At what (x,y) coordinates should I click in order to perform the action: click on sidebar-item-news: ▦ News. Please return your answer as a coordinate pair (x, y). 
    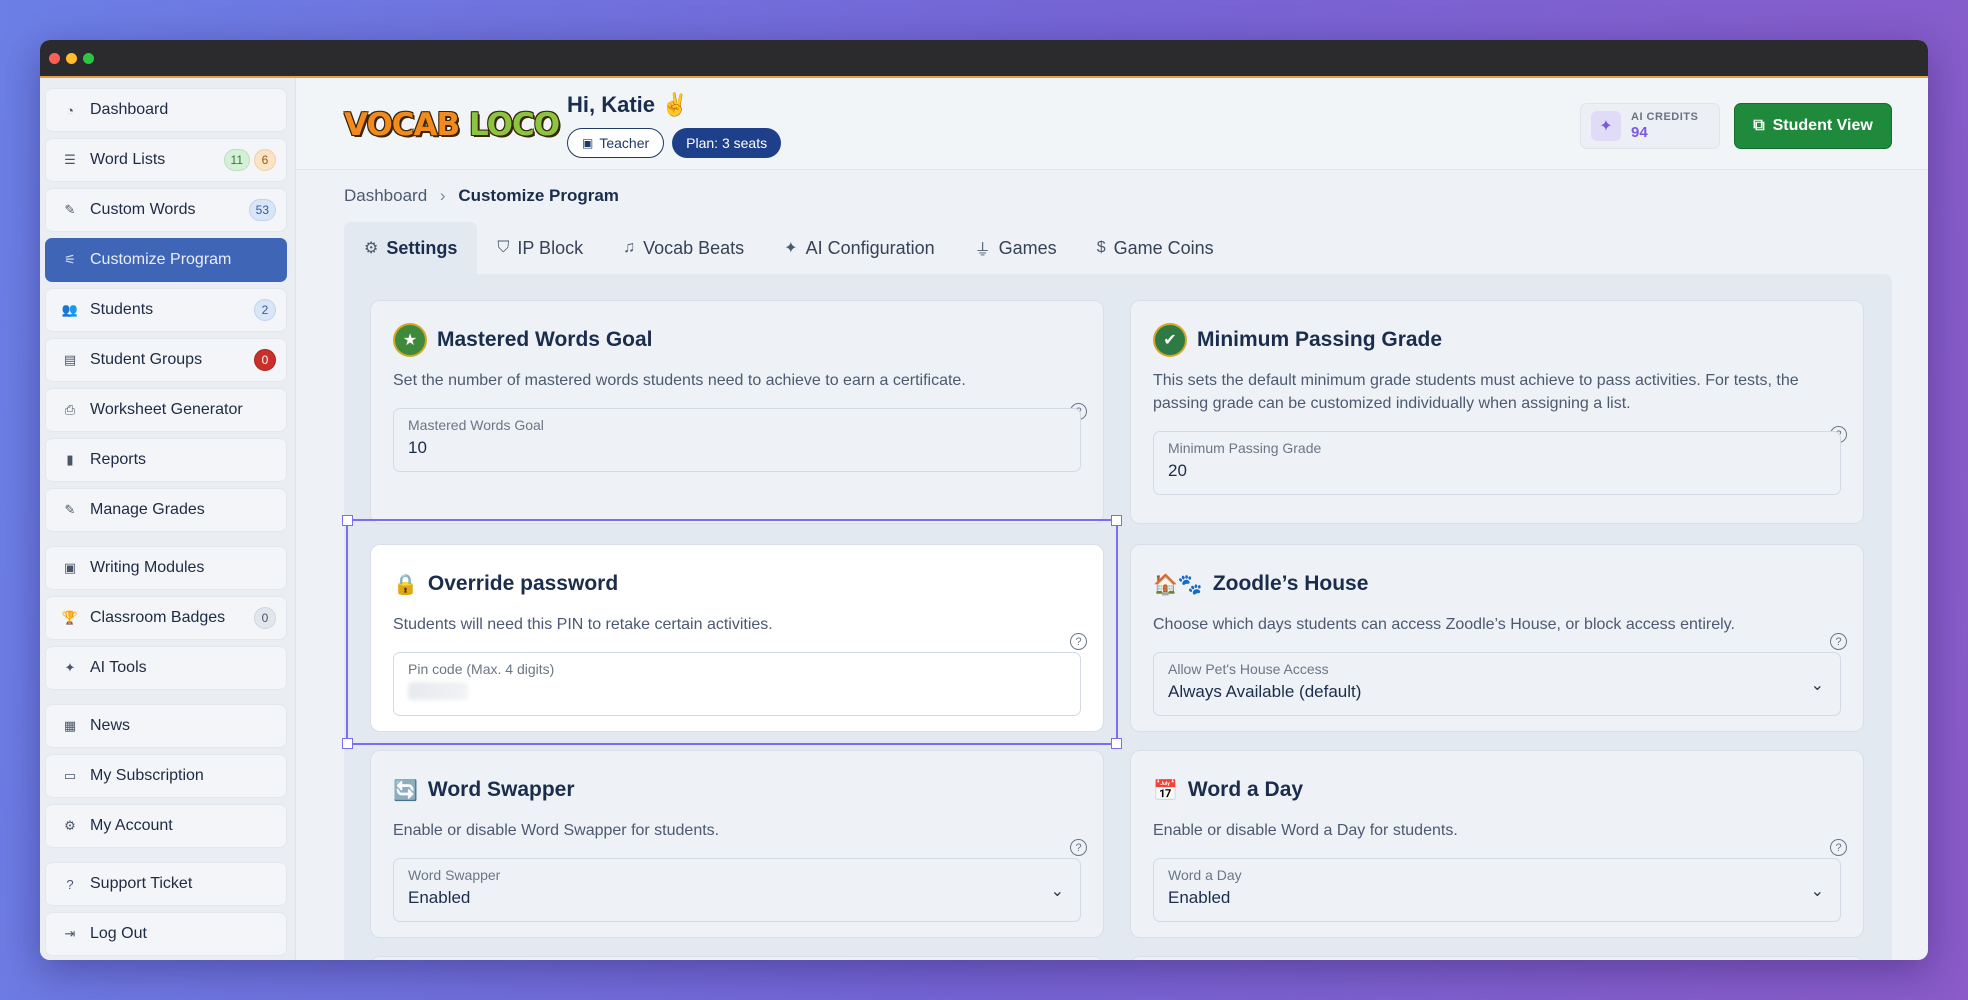
    Looking at the image, I should click on (166, 726).